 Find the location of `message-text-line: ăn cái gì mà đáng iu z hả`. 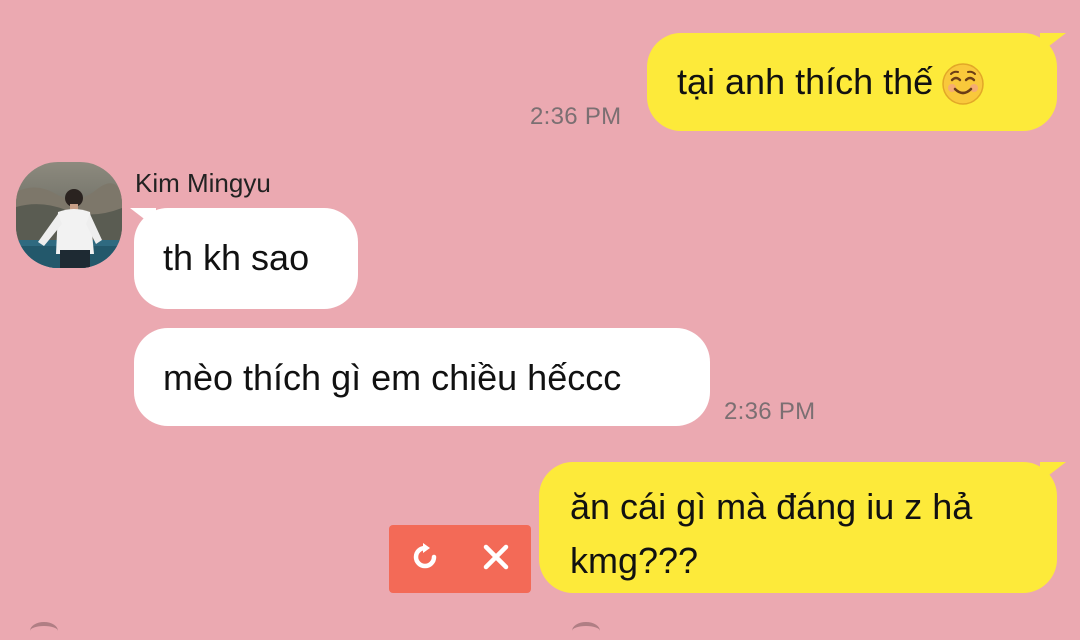

message-text-line: ăn cái gì mà đáng iu z hả is located at coordinates (771, 506).